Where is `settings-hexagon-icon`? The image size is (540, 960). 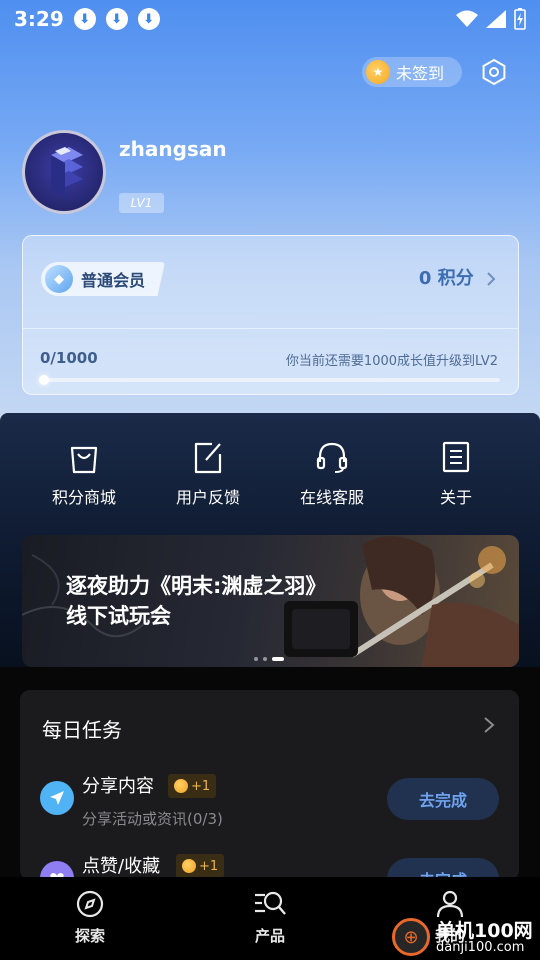
settings-hexagon-icon is located at coordinates (494, 72).